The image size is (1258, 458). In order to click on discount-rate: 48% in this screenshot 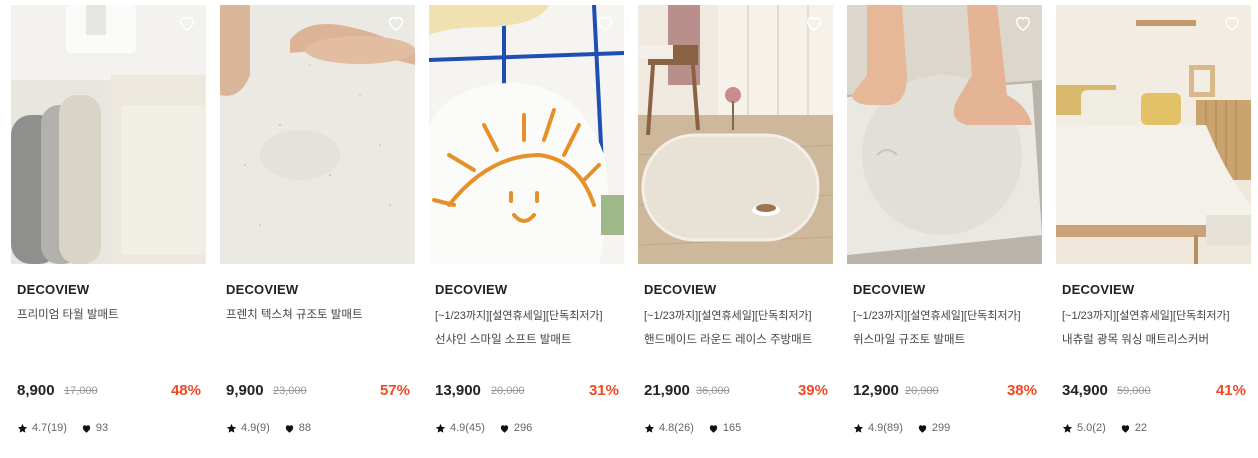, I will do `click(185, 390)`.